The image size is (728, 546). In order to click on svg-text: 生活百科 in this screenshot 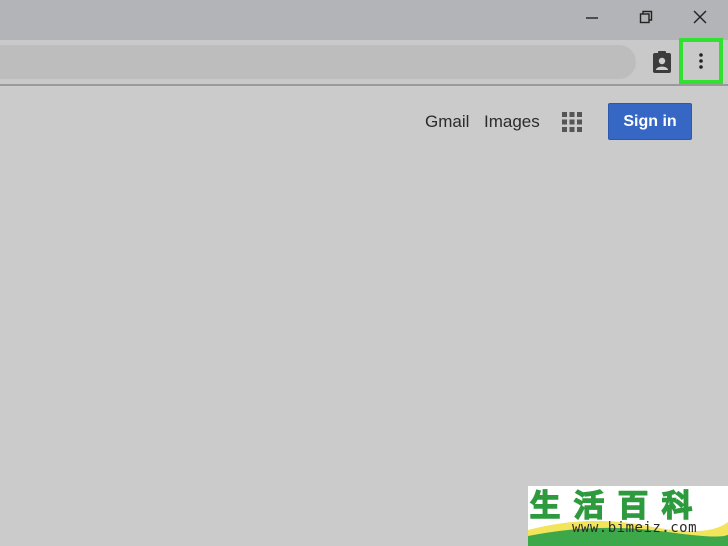, I will do `click(618, 506)`.